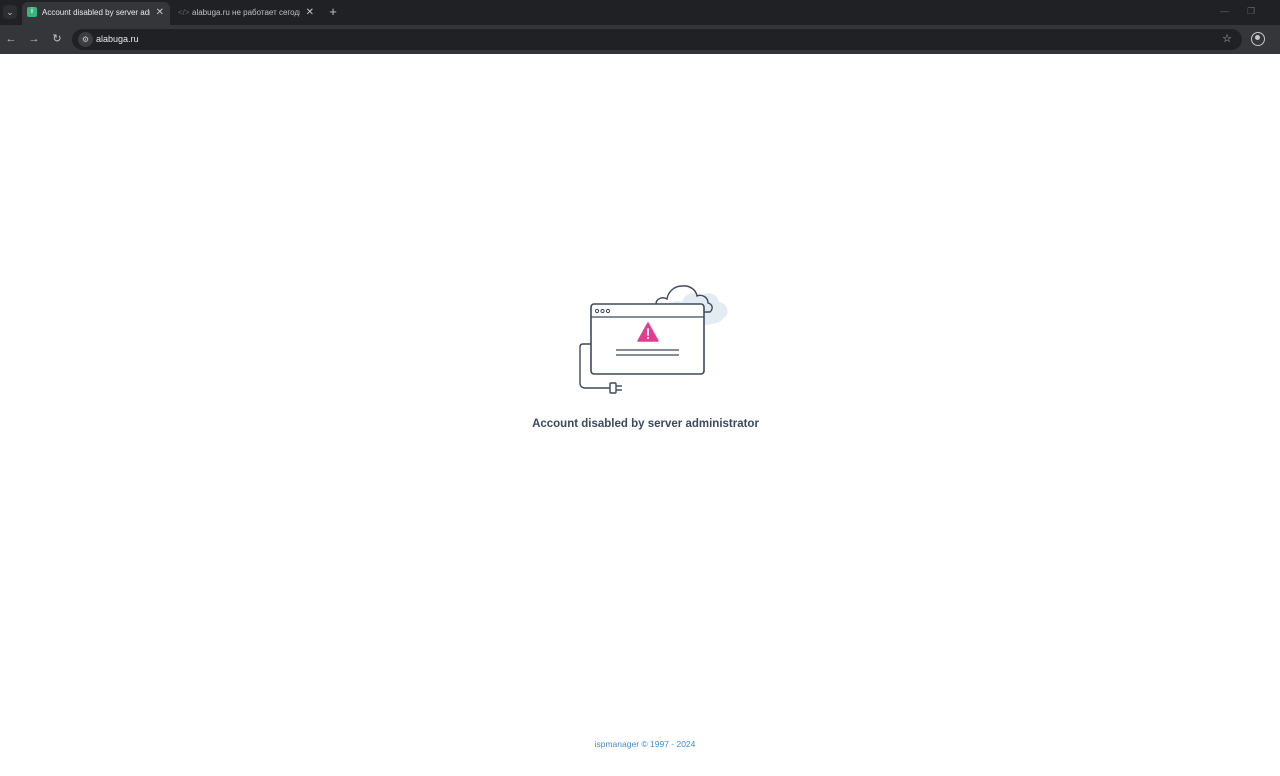 The width and height of the screenshot is (1280, 776). Describe the element at coordinates (117, 39) in the screenshot. I see `address-url: alabuga.ru` at that location.